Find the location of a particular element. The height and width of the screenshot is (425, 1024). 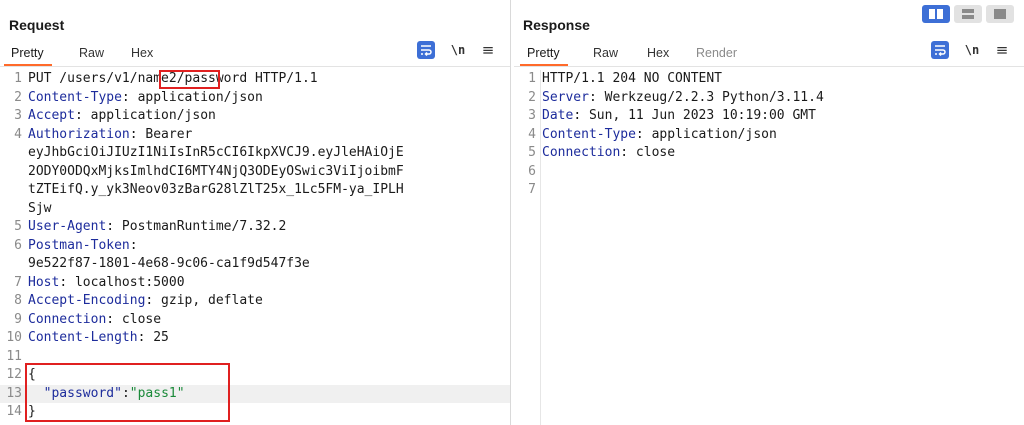

code-text: 9e522f87-1801-4e68-9c06-ca1f9d547f3e is located at coordinates (169, 263).